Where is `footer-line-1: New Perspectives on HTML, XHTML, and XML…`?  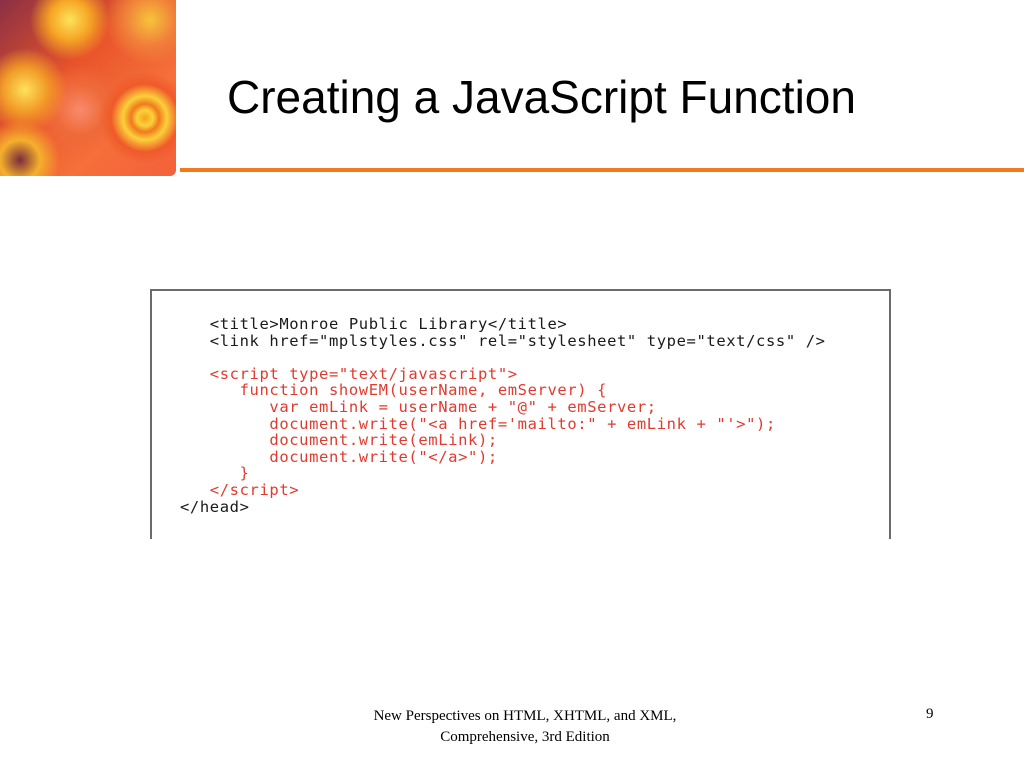
footer-line-1: New Perspectives on HTML, XHTML, and XML… is located at coordinates (525, 716).